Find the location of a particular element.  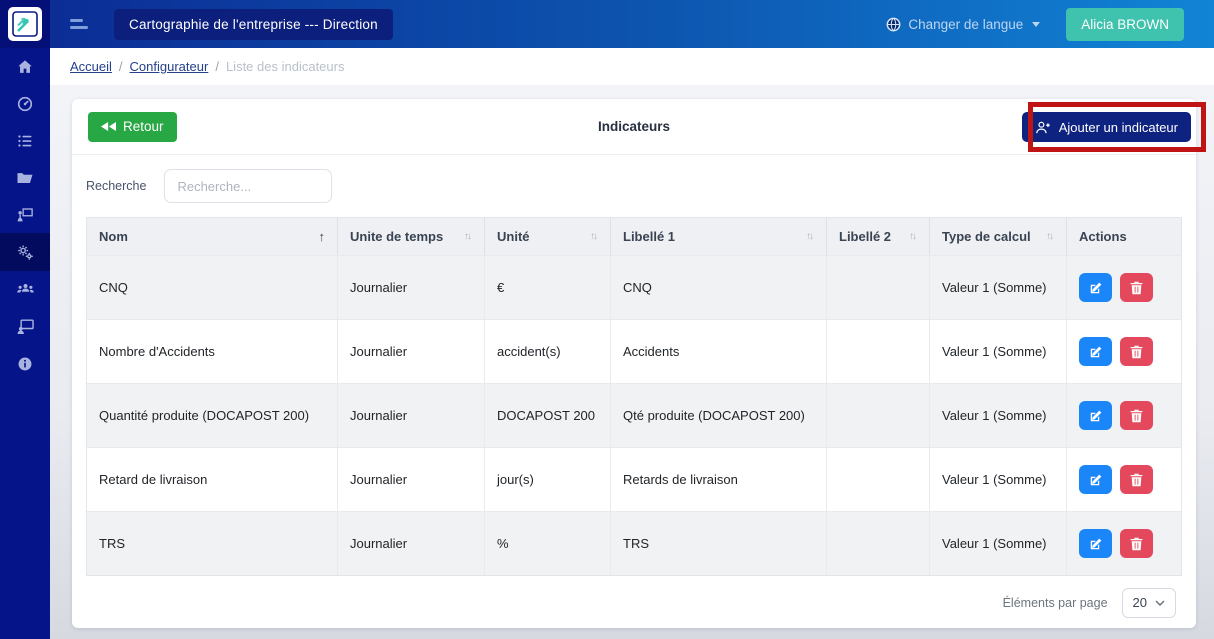

cell-unite: accident(s) is located at coordinates (548, 351).